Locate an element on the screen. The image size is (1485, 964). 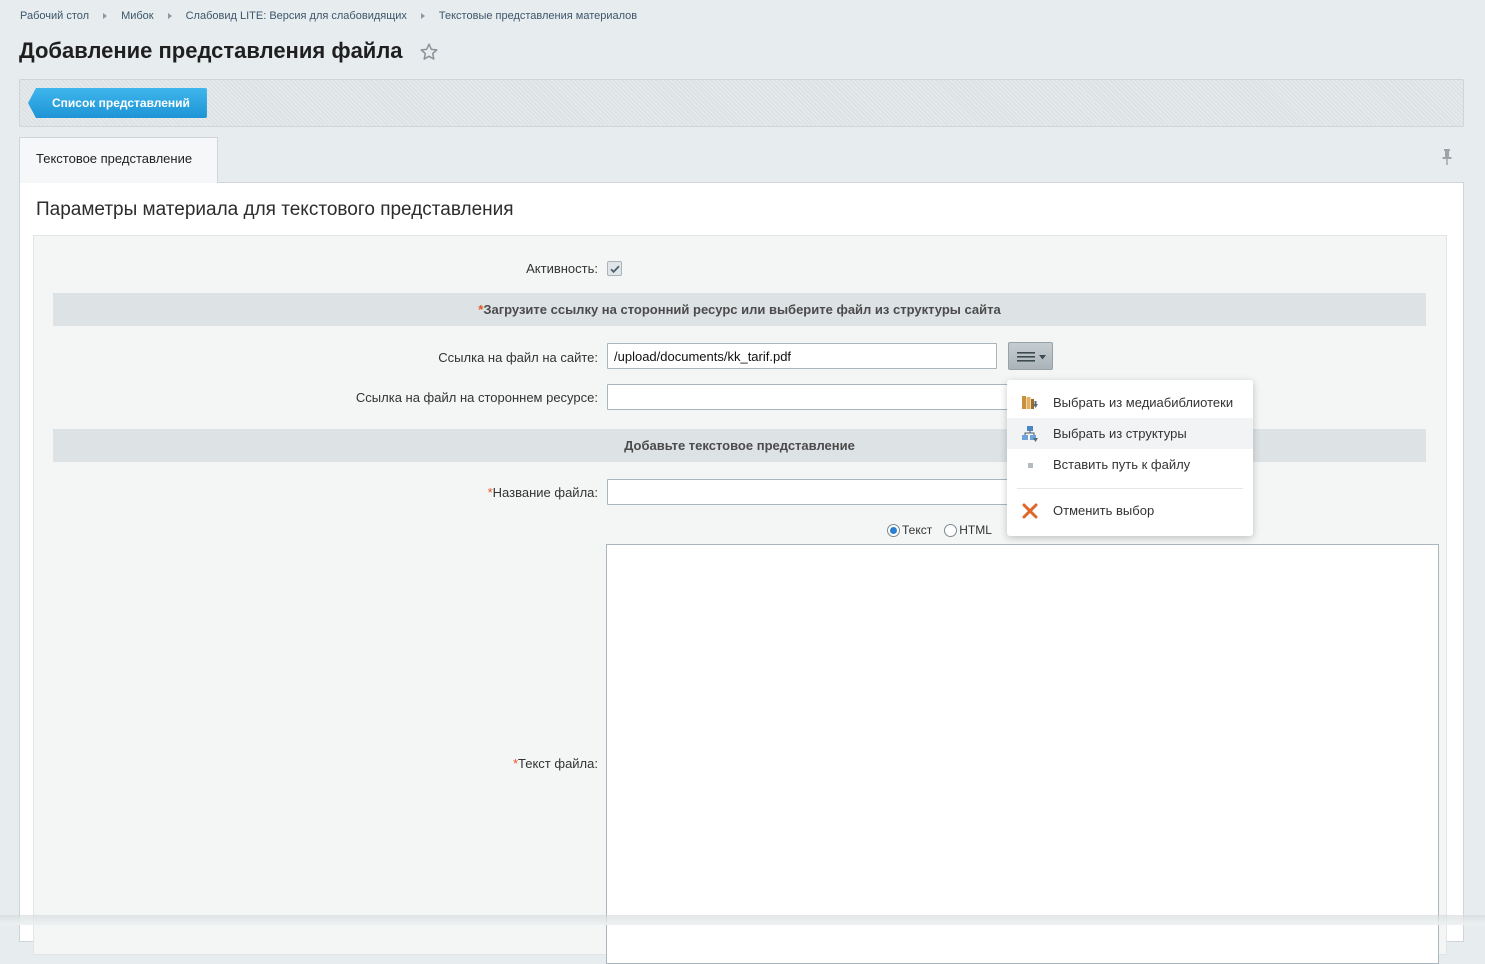
file-name-label-text: Название файла: is located at coordinates (545, 492).